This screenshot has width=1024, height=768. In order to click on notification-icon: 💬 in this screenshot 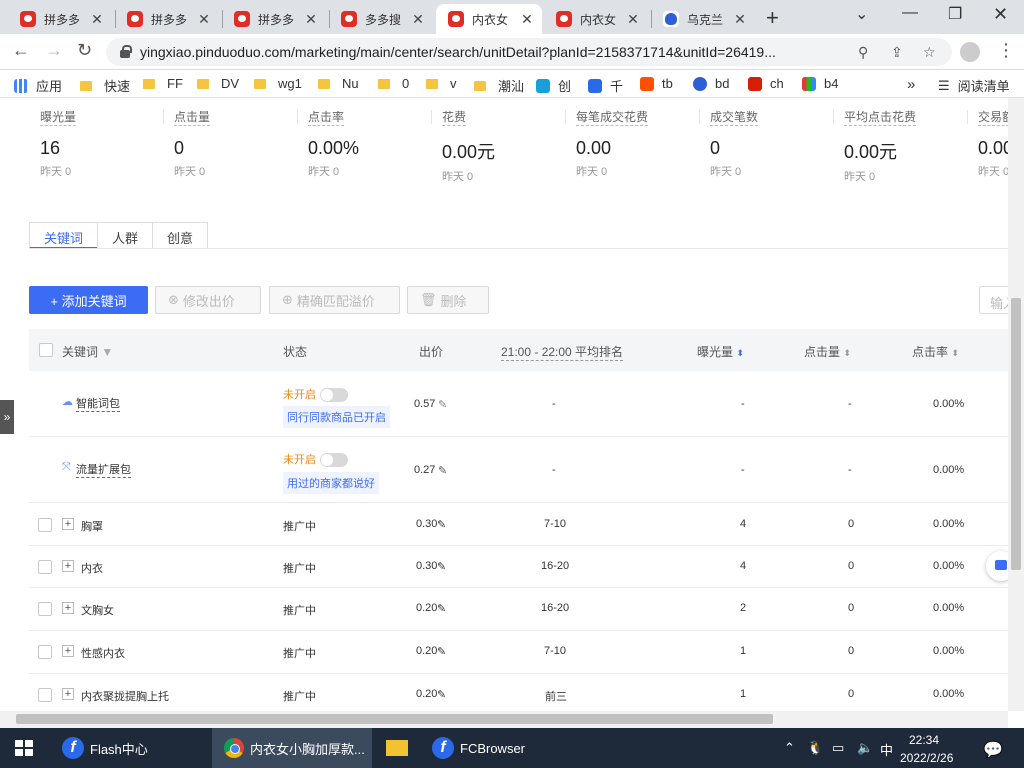, I will do `click(993, 750)`.